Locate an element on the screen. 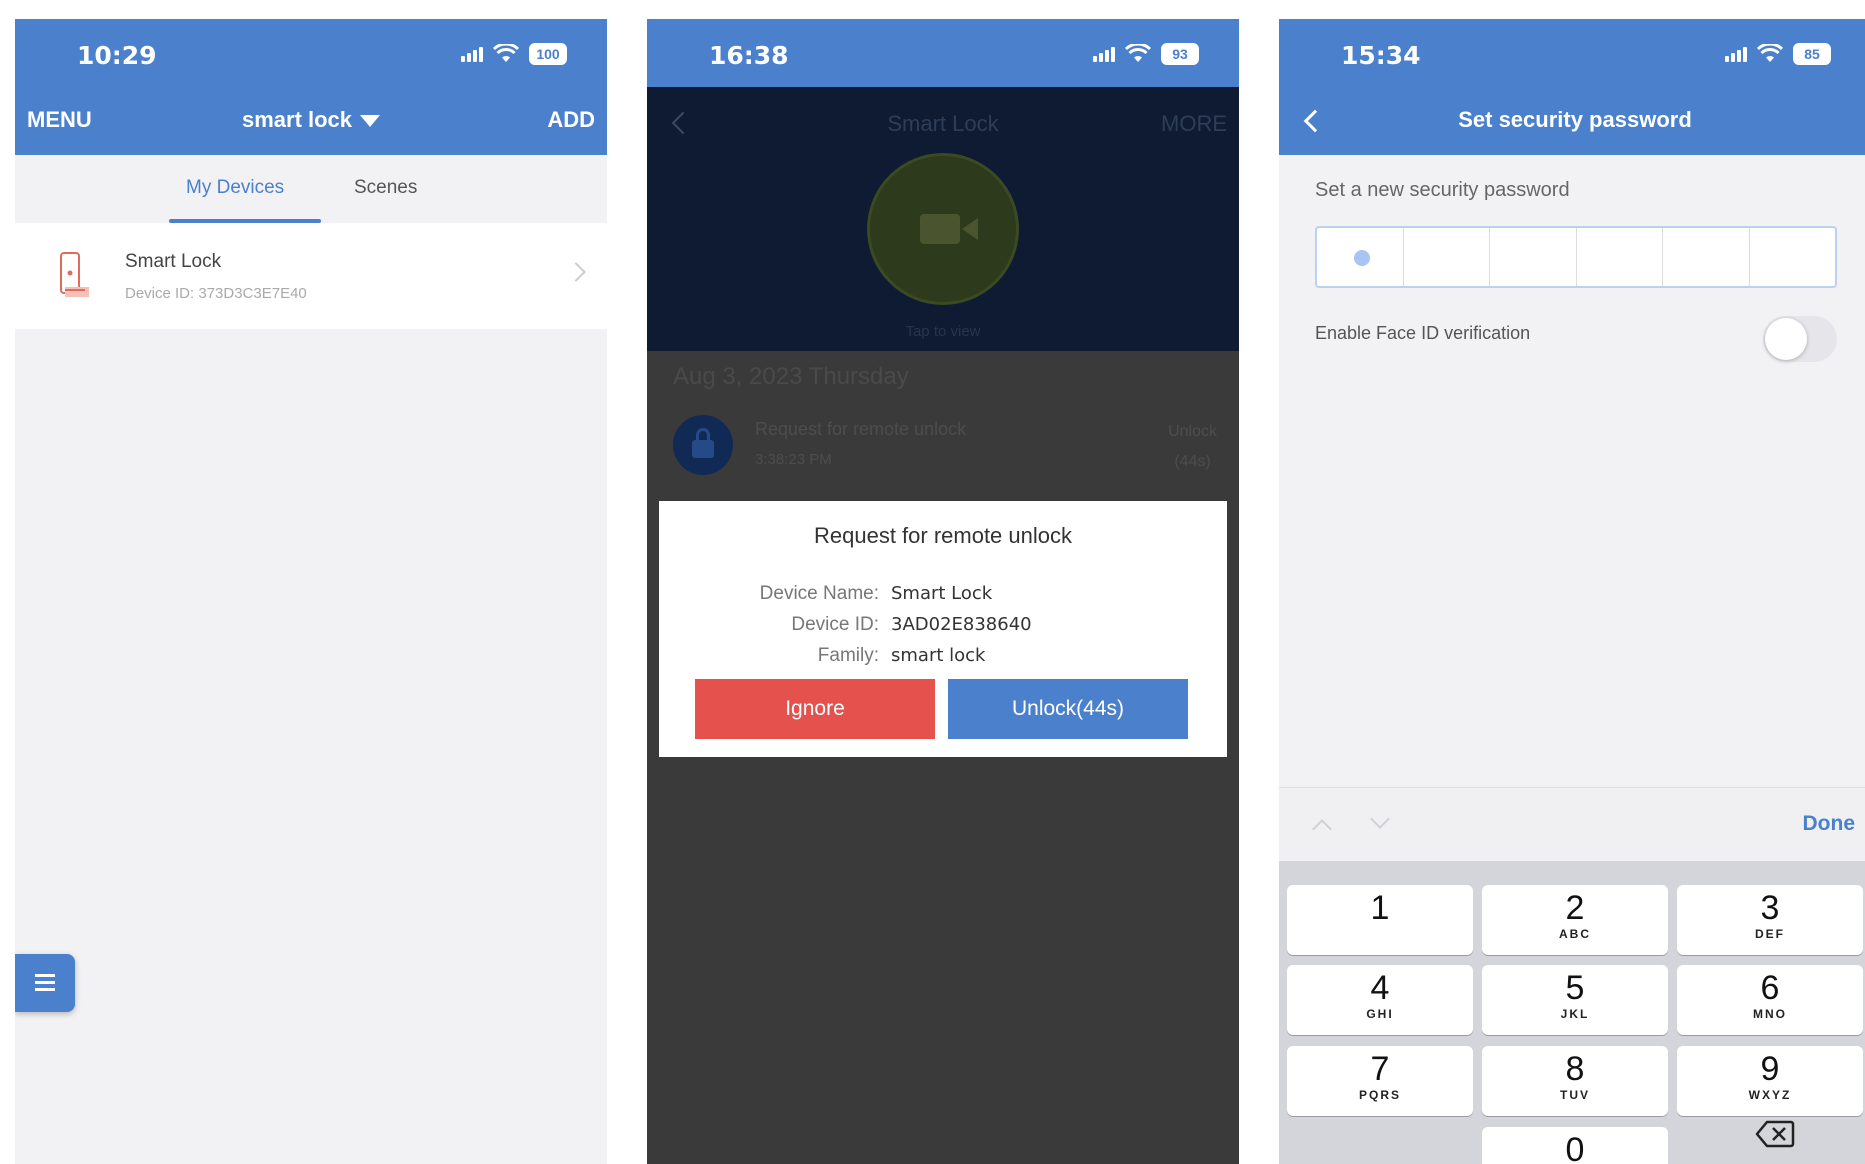 This screenshot has height=1164, width=1865. detail-value: 3AD02E838640 is located at coordinates (961, 624).